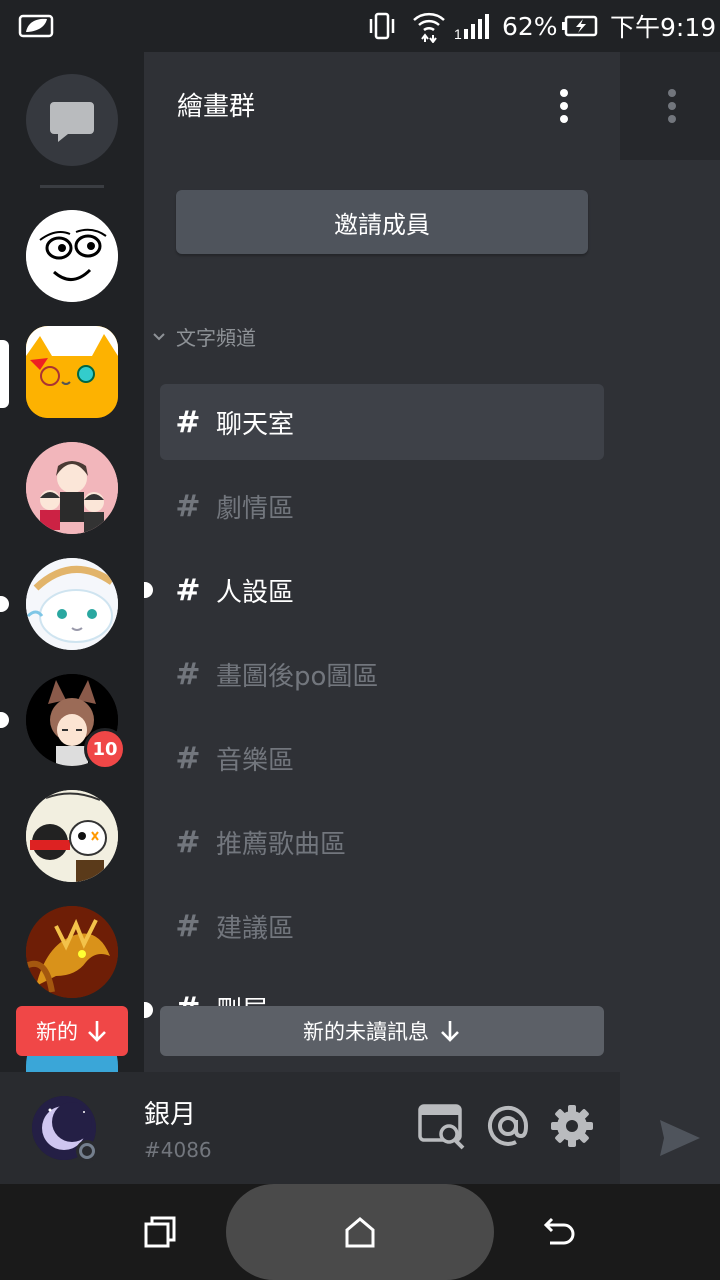  I want to click on channel-item: # 人設區, so click(382, 590).